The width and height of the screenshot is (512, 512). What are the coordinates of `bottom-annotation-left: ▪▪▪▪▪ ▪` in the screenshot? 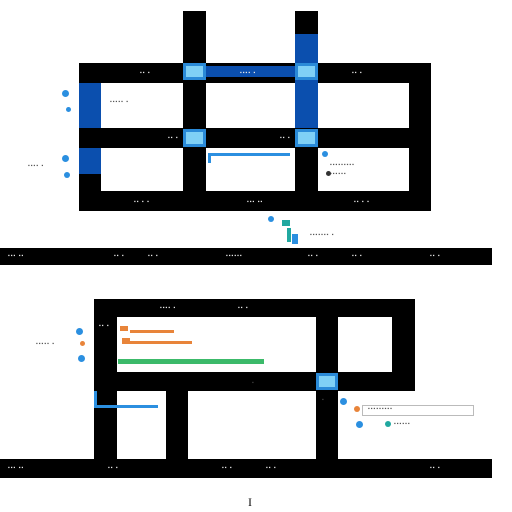 It's located at (46, 344).